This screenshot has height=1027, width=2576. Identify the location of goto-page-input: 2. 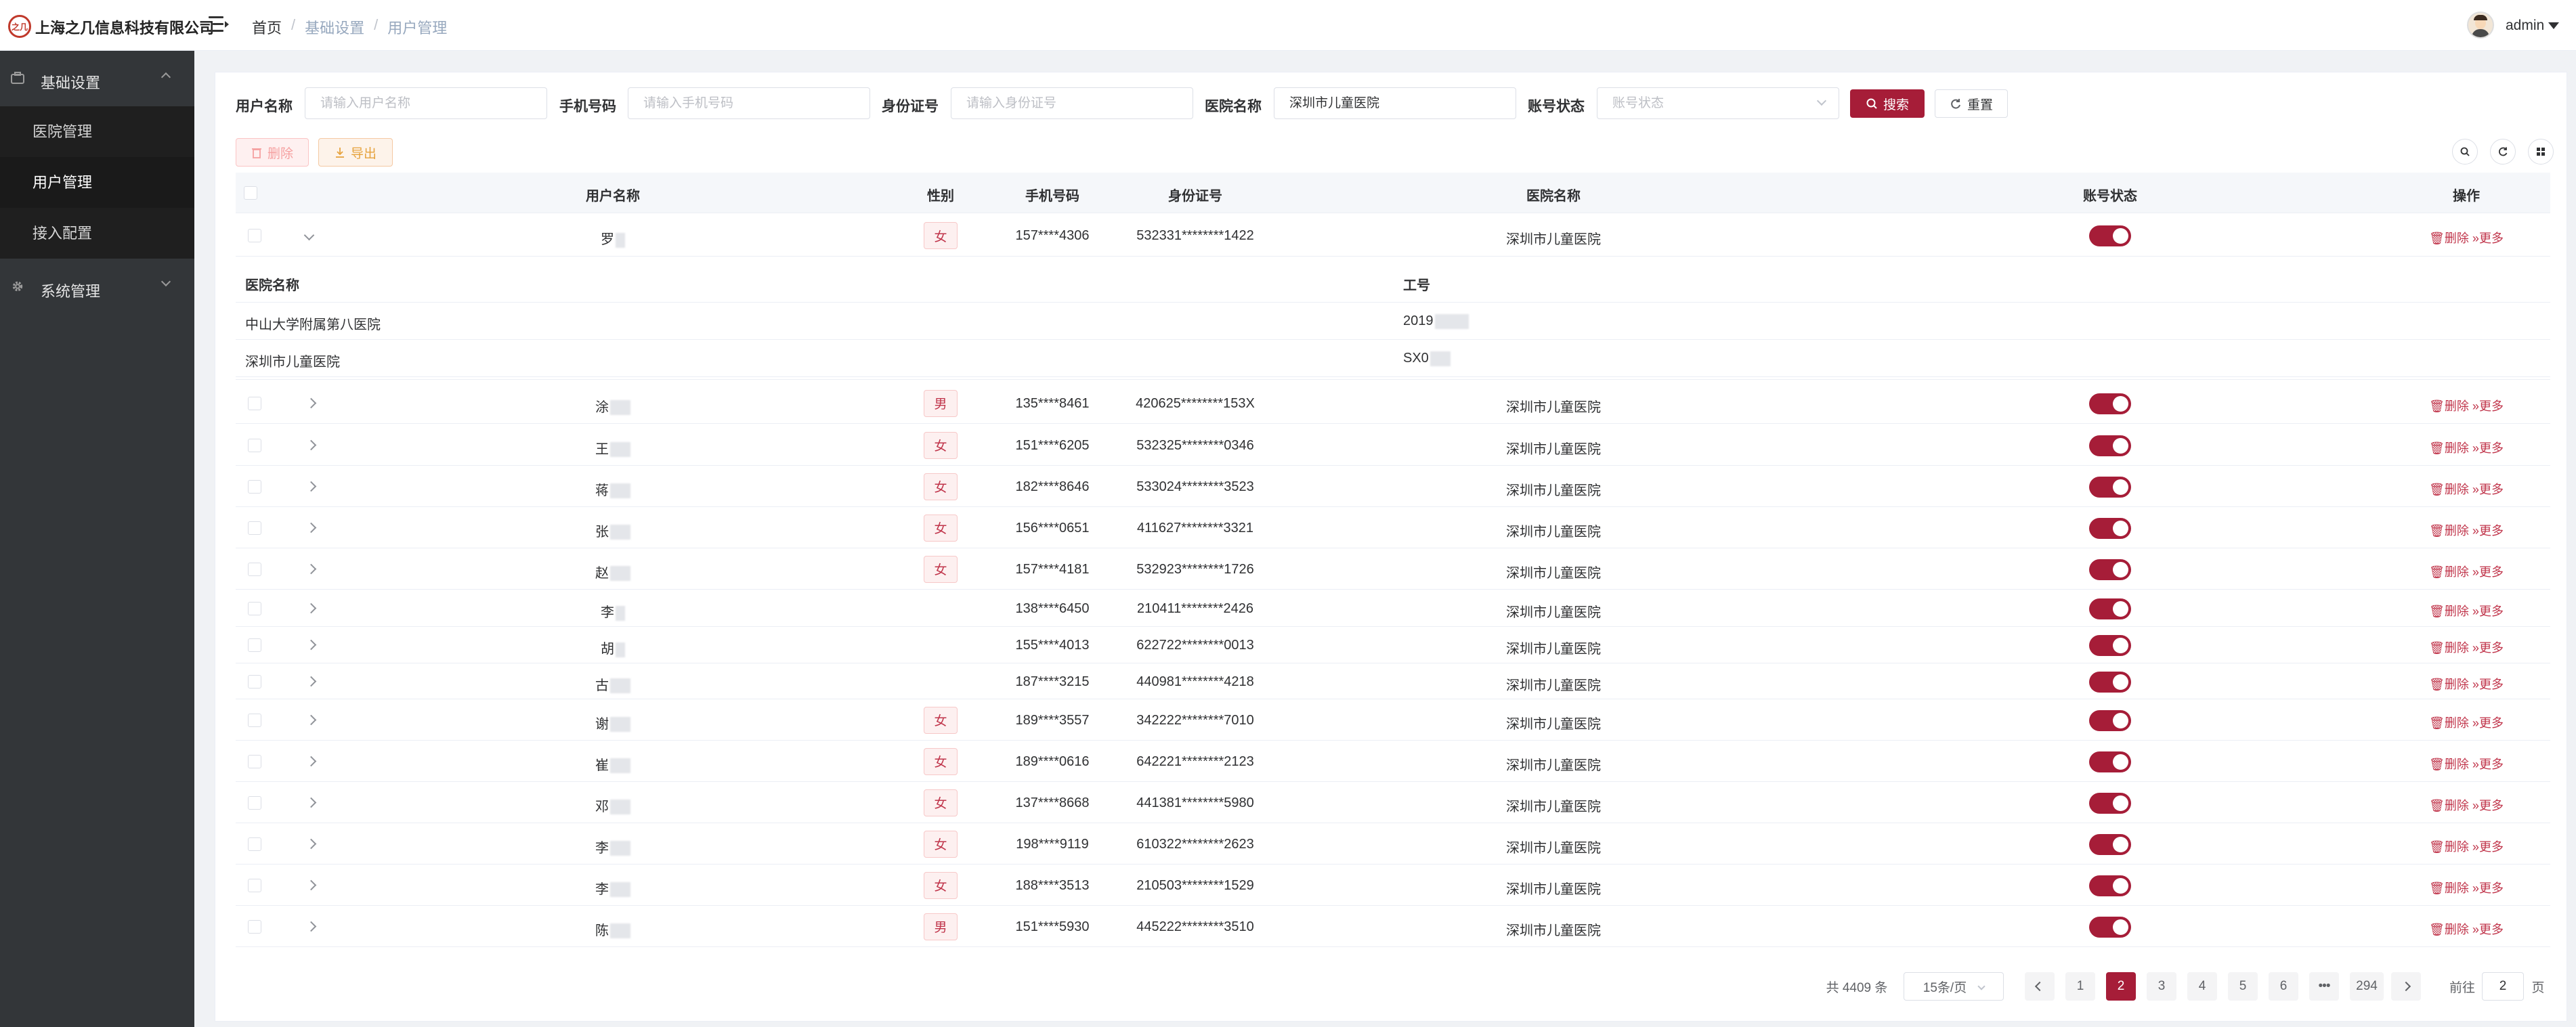
(2503, 986).